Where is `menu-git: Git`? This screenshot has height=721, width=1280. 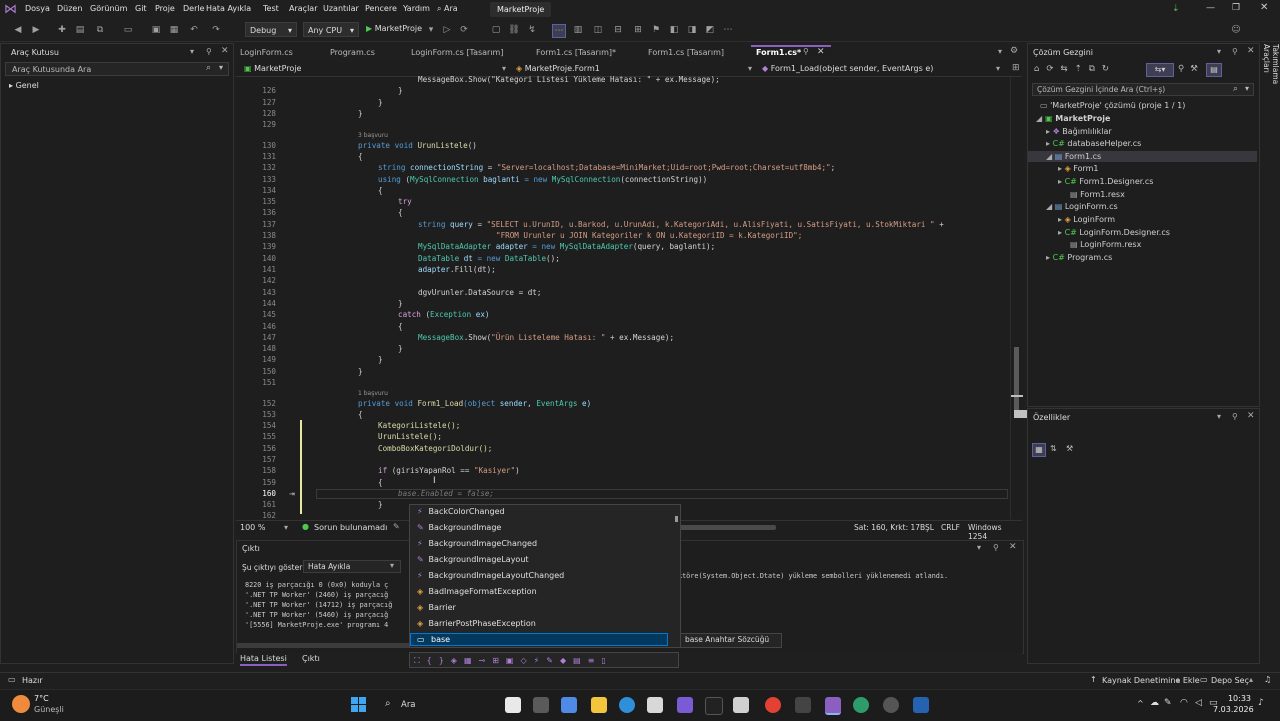
menu-git: Git is located at coordinates (141, 8).